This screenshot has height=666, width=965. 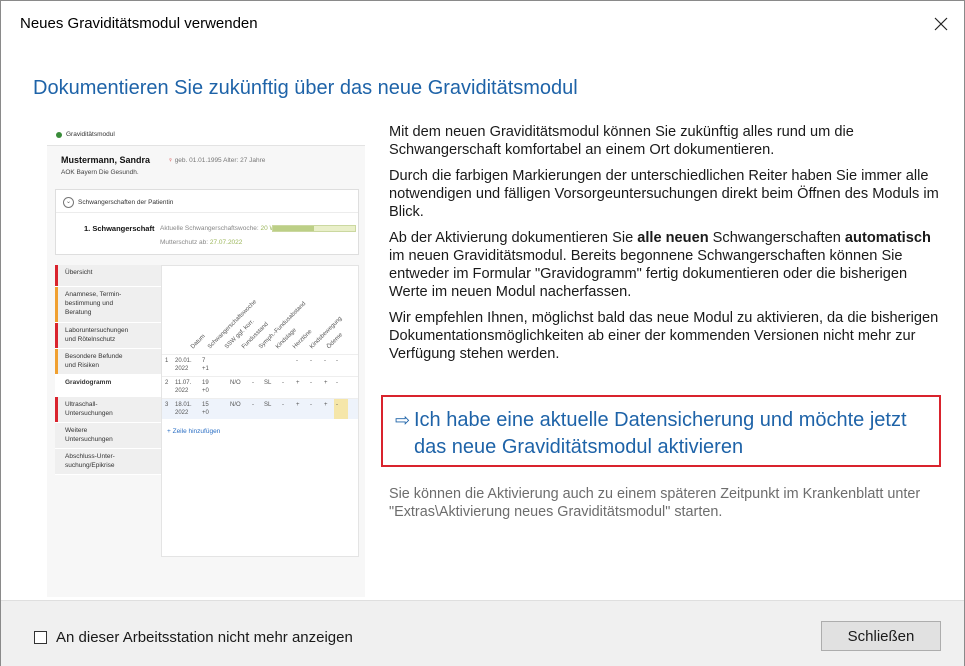 I want to click on preview-patient-name: Mustermann, Sandra, so click(x=106, y=160).